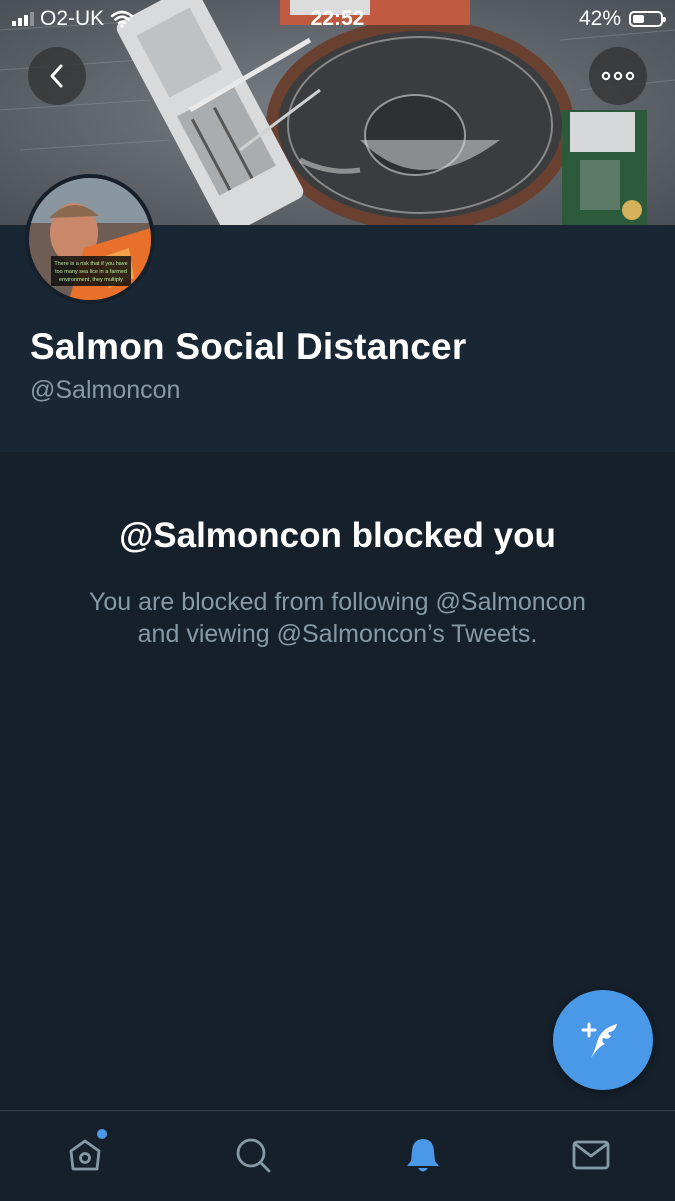 Image resolution: width=675 pixels, height=1201 pixels. What do you see at coordinates (91, 272) in the screenshot?
I see `avatar-caption-line2: too many sea lice in a farmed` at bounding box center [91, 272].